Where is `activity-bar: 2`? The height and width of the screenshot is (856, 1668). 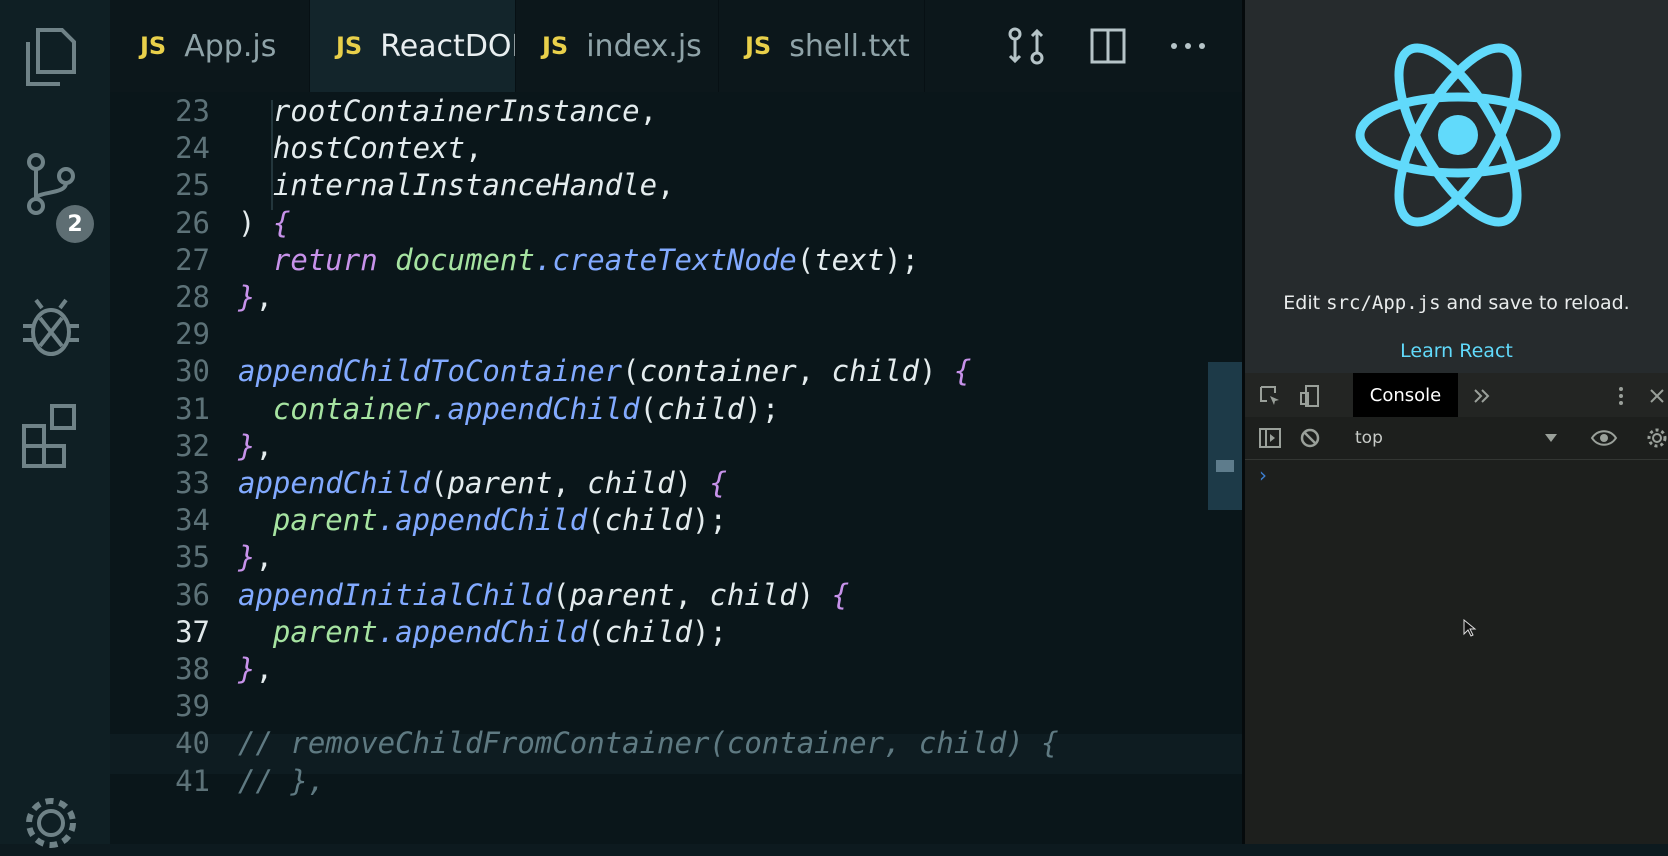
activity-bar: 2 is located at coordinates (55, 424).